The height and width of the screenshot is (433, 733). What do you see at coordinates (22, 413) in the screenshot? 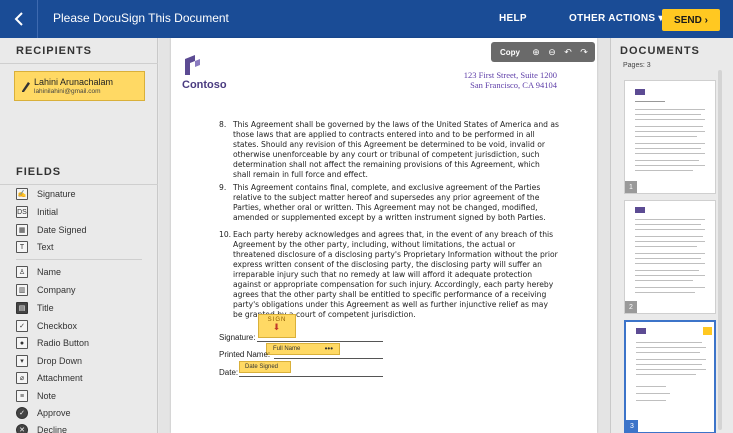
I see `approve-icon: ✓` at bounding box center [22, 413].